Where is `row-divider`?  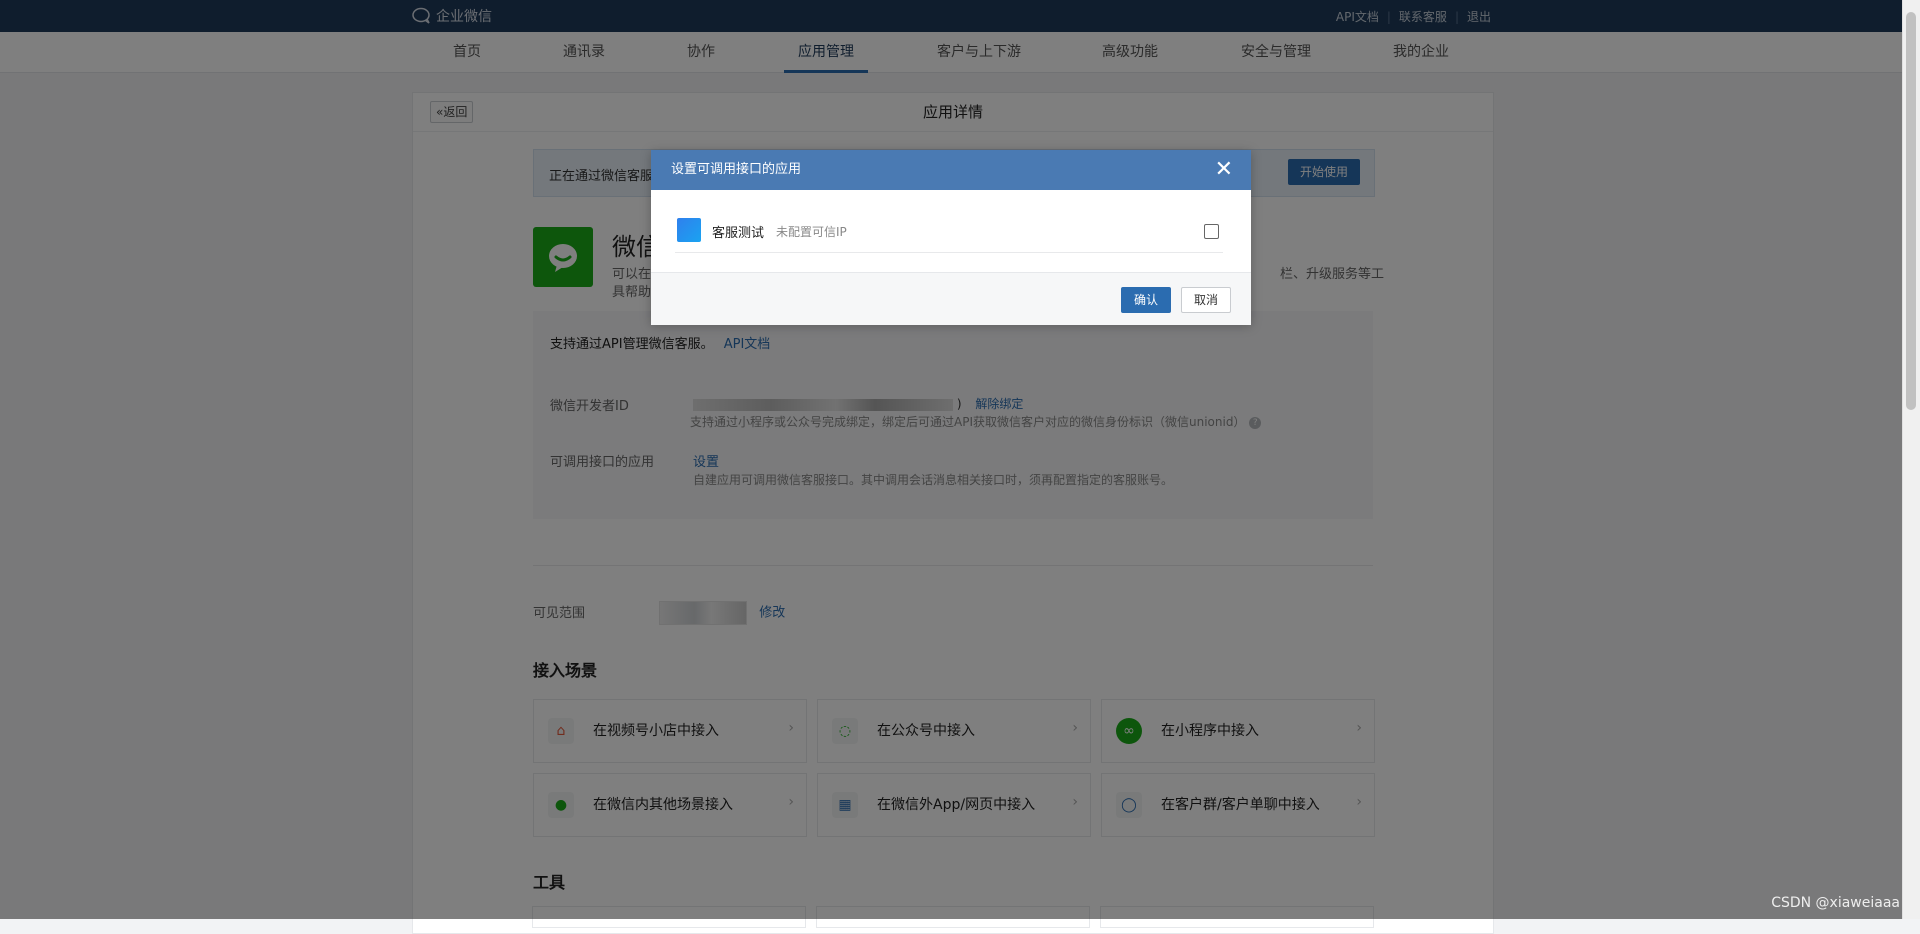
row-divider is located at coordinates (949, 252).